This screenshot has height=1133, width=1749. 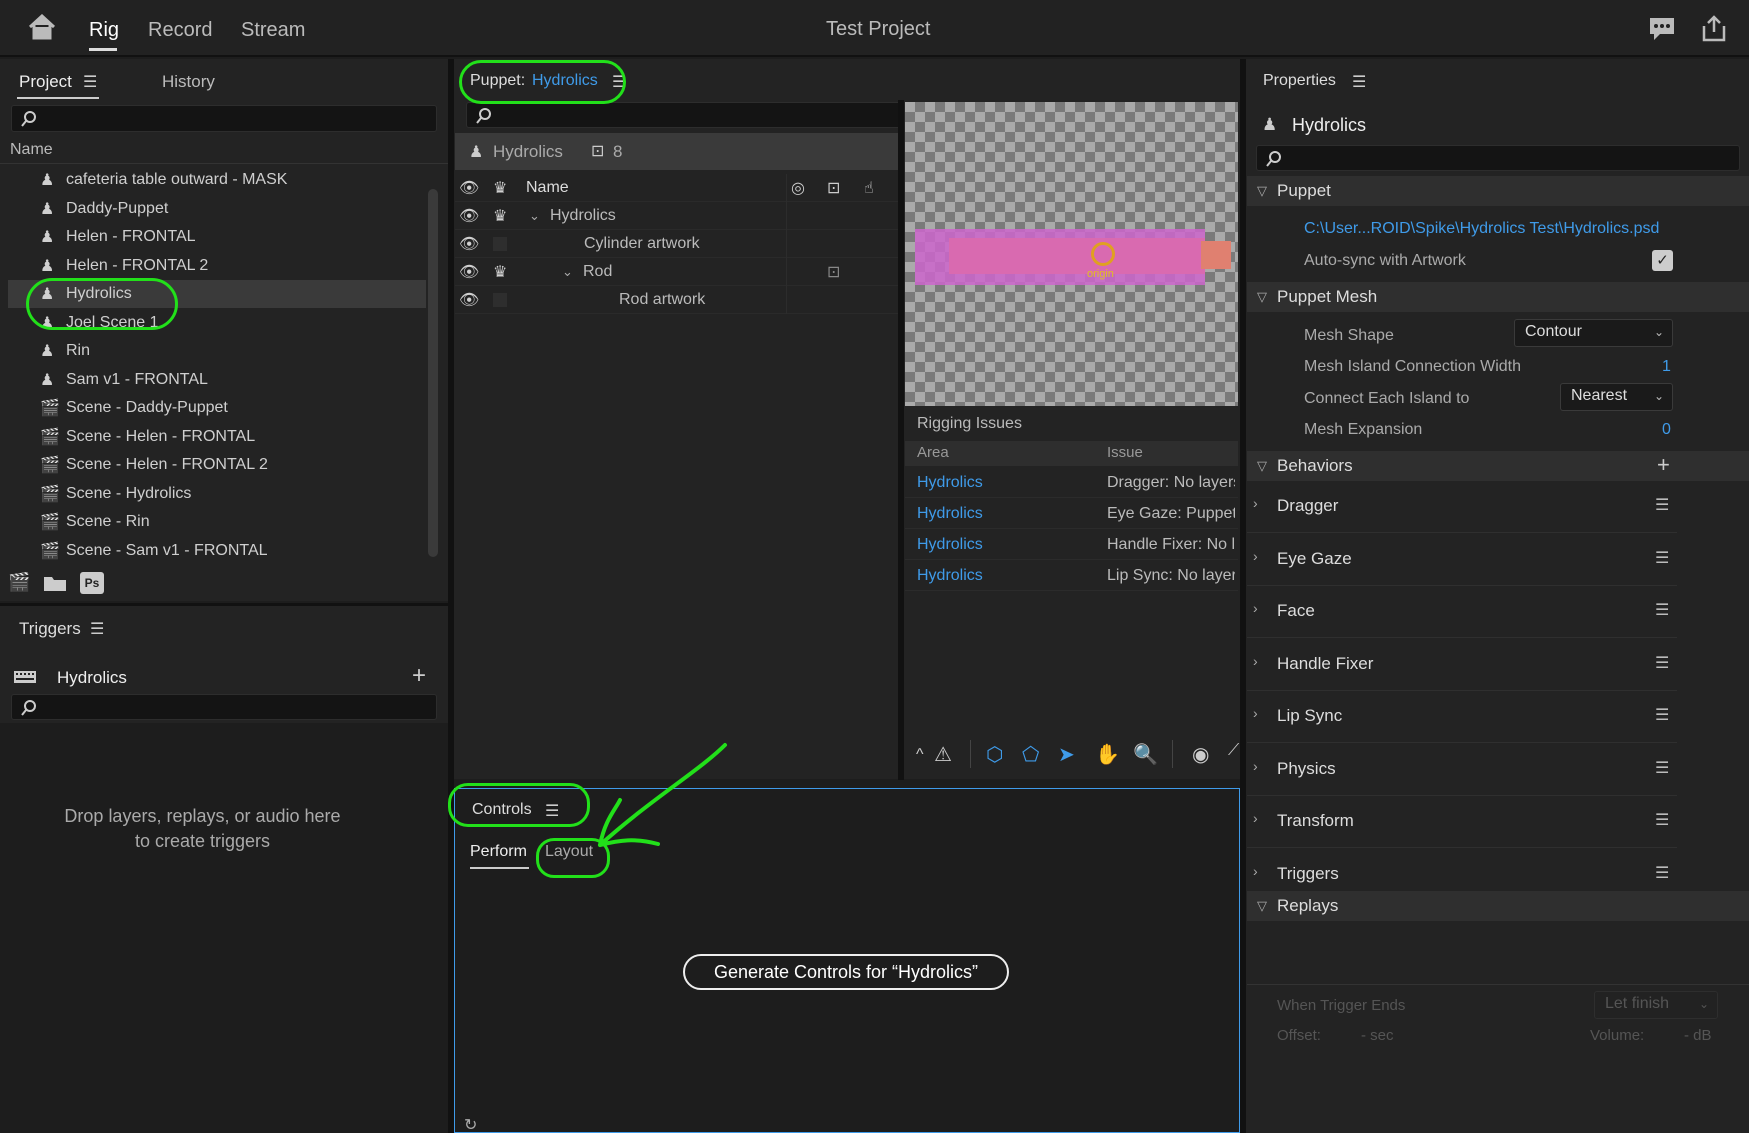 What do you see at coordinates (419, 676) in the screenshot?
I see `add-trigger-icon: +` at bounding box center [419, 676].